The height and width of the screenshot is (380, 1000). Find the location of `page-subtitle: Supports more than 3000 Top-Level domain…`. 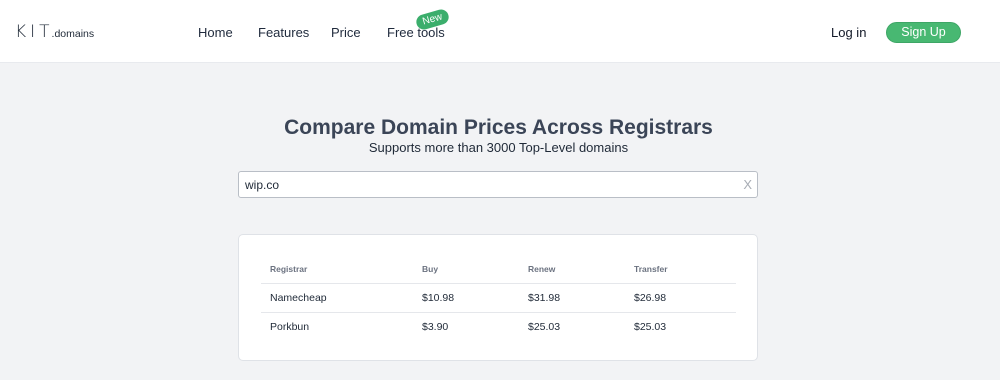

page-subtitle: Supports more than 3000 Top-Level domain… is located at coordinates (498, 147).